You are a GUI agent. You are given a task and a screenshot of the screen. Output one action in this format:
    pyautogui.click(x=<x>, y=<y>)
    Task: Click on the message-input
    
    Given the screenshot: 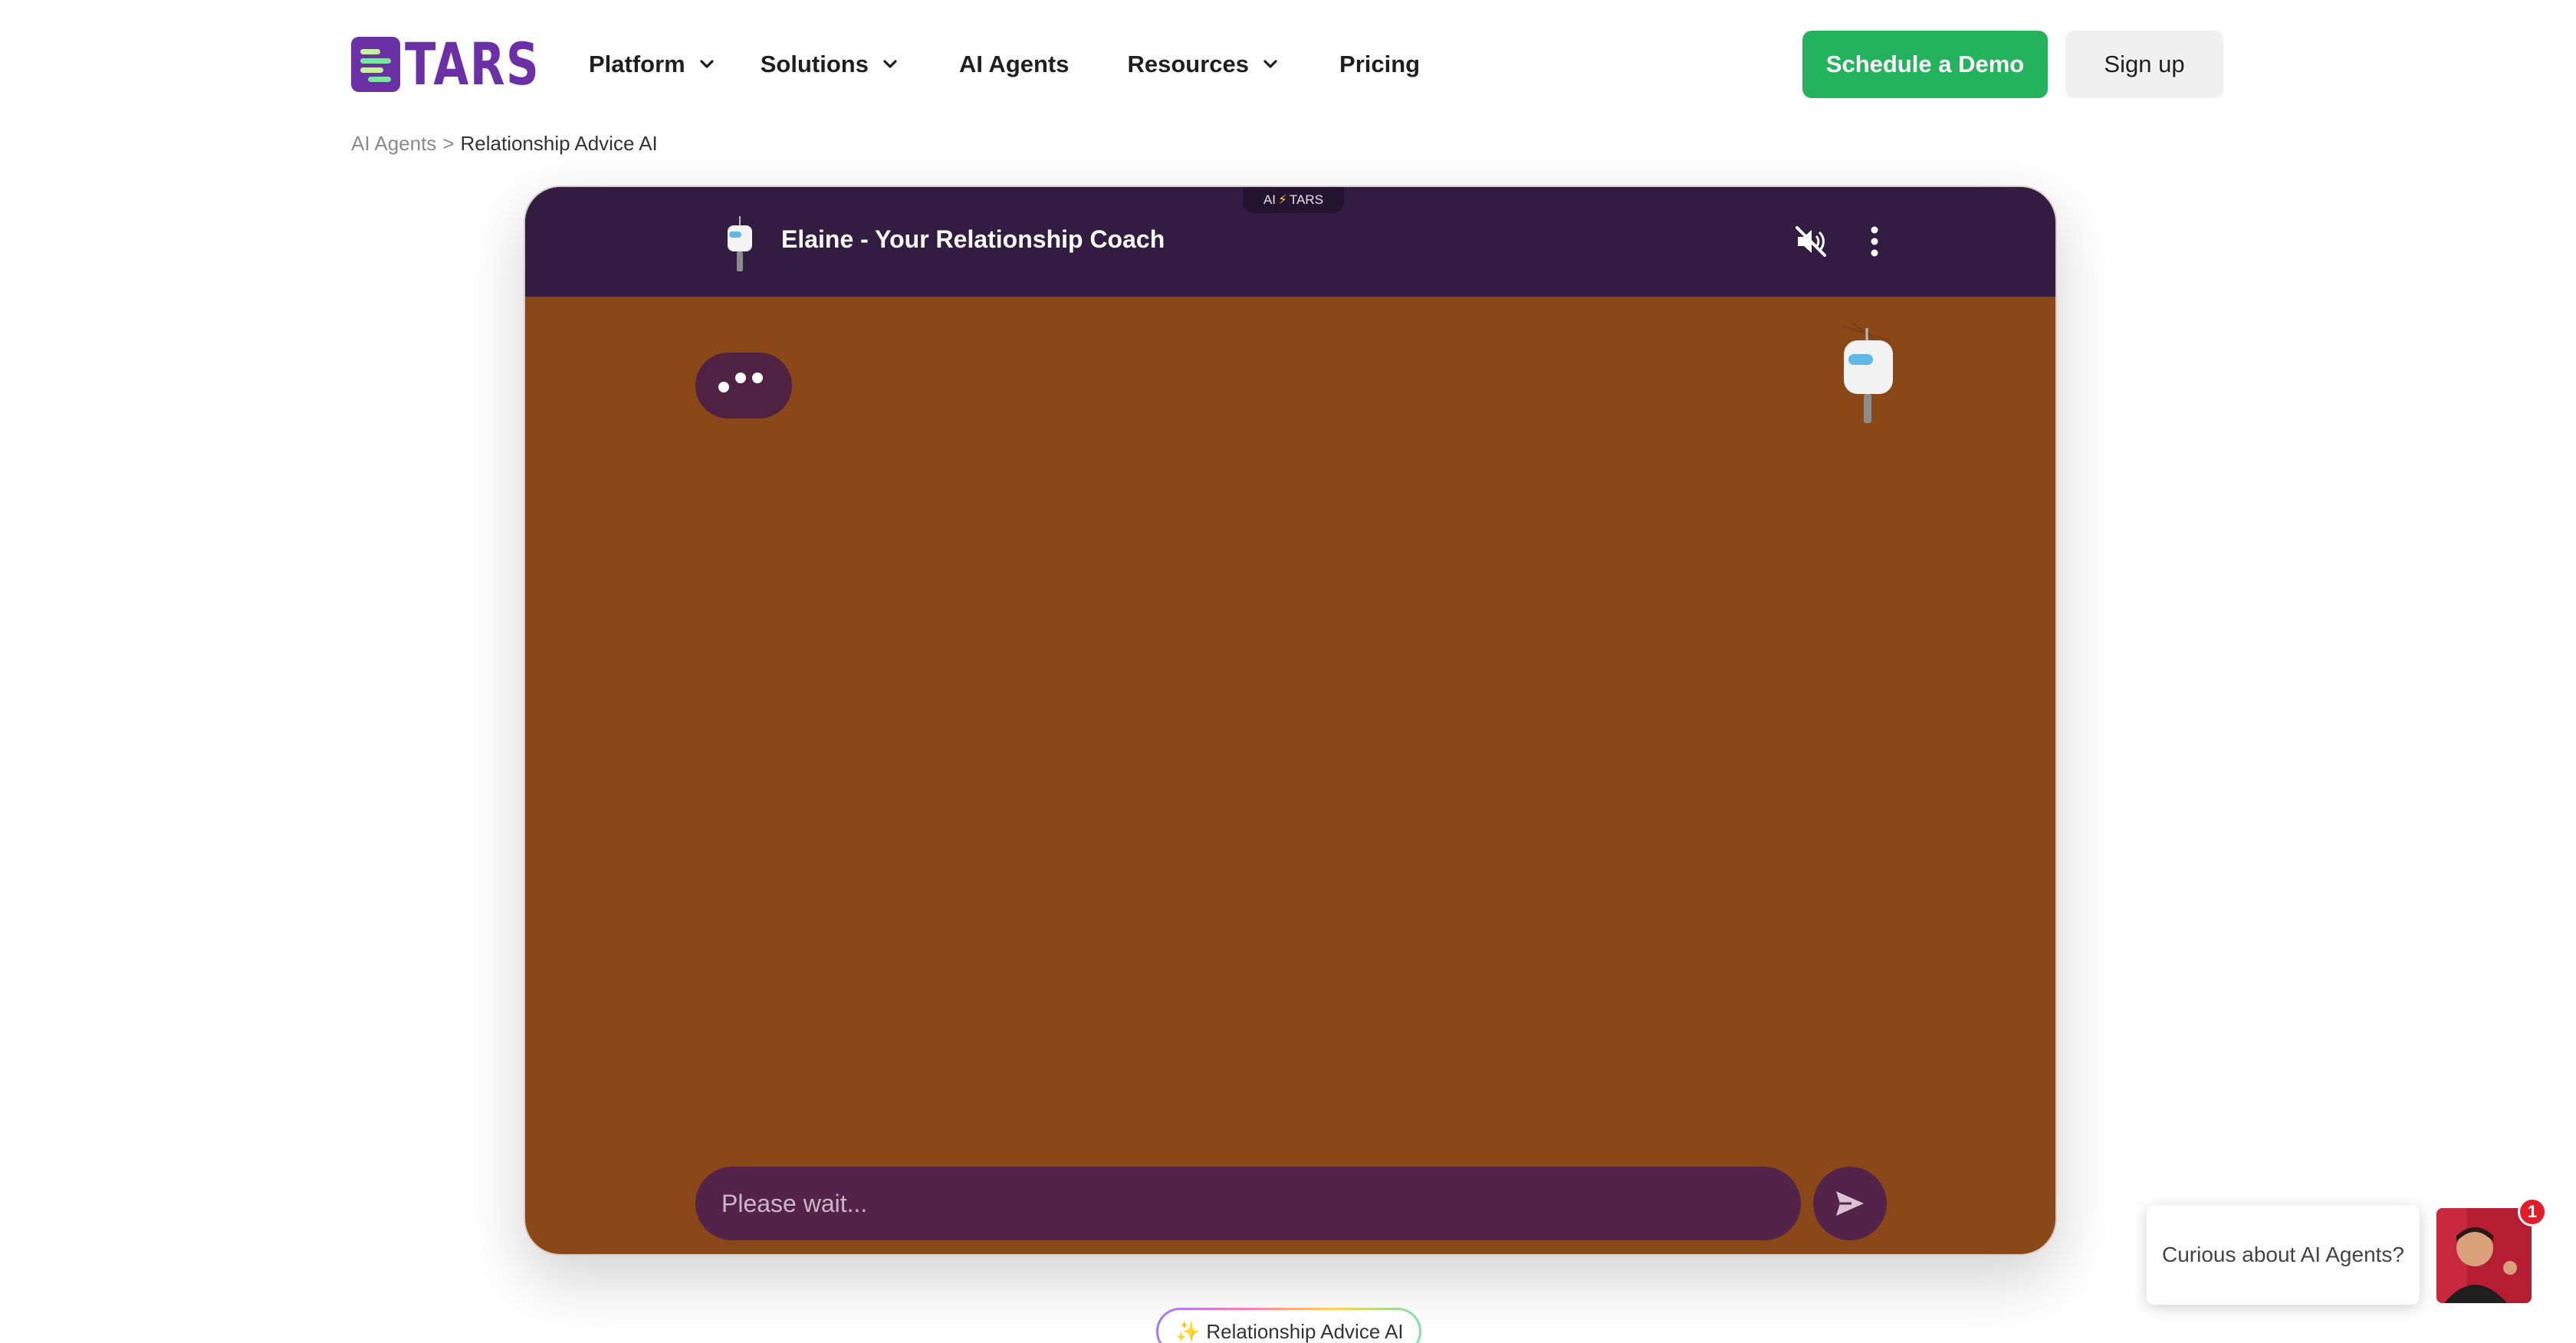 What is the action you would take?
    pyautogui.click(x=1261, y=1204)
    